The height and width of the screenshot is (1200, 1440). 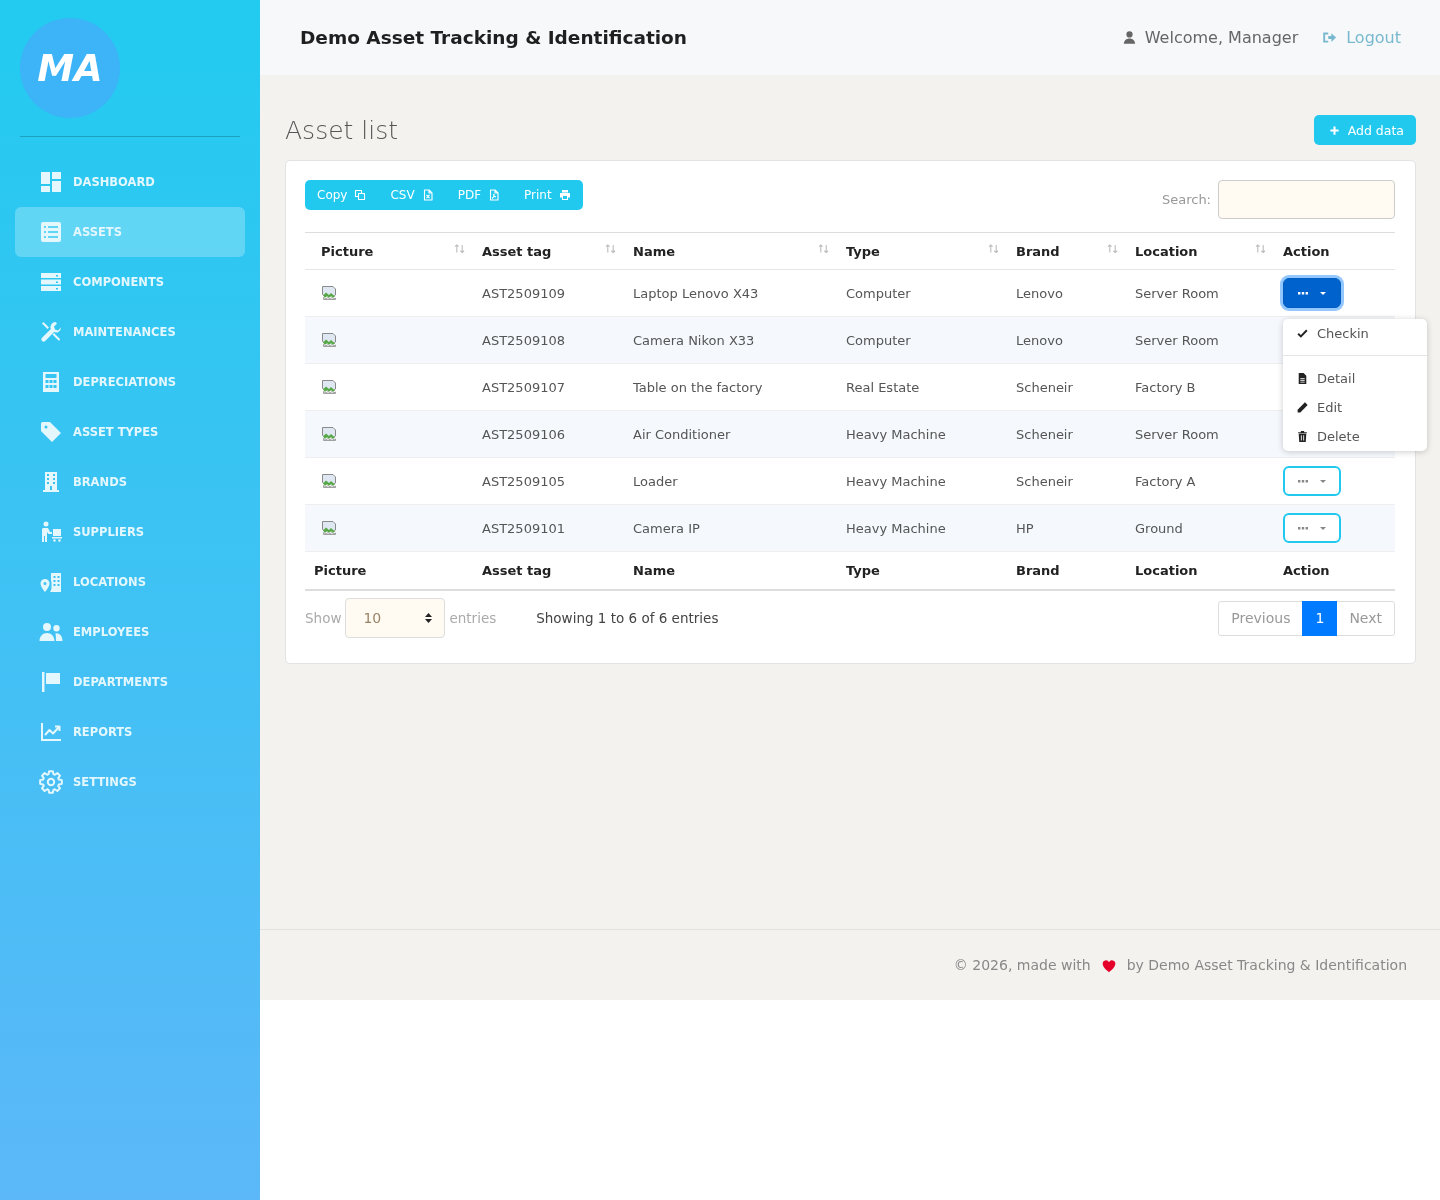 What do you see at coordinates (1302, 378) in the screenshot?
I see `document-icon` at bounding box center [1302, 378].